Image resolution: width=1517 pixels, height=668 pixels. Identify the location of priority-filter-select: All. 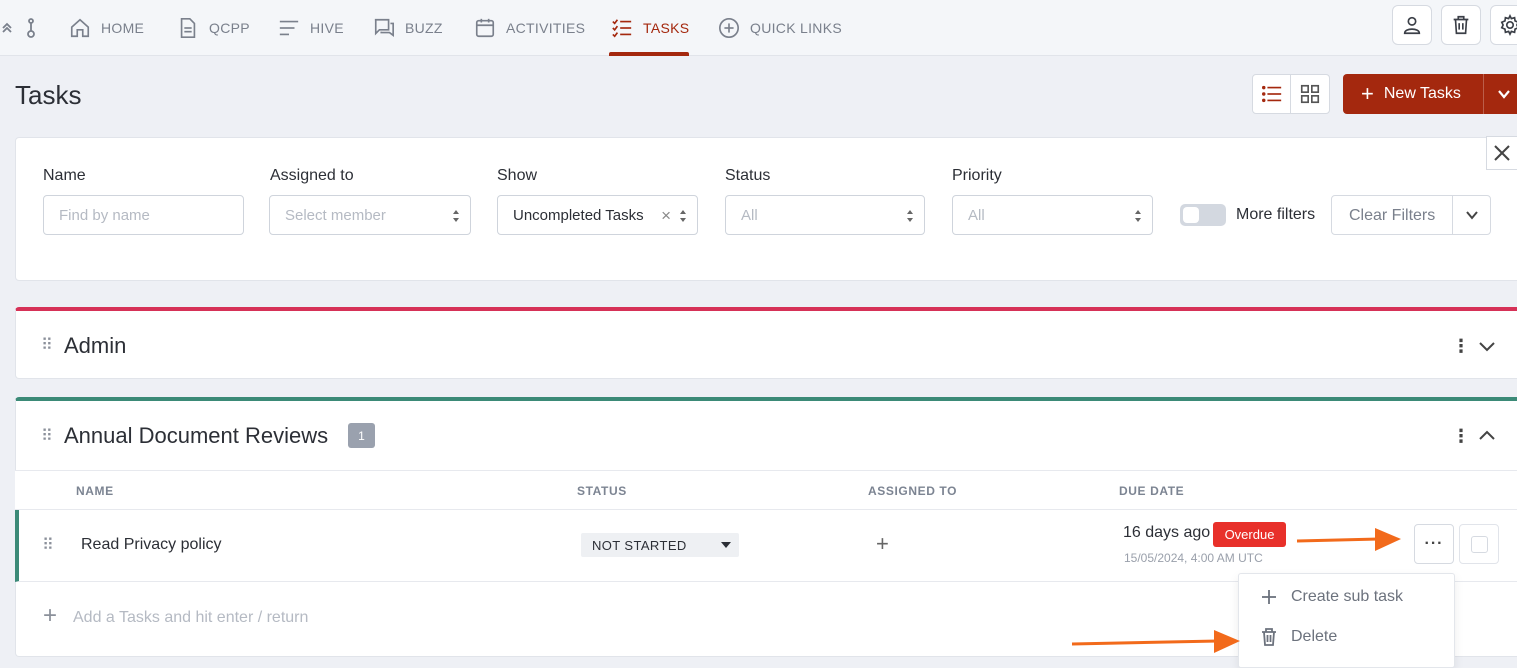
(1052, 215).